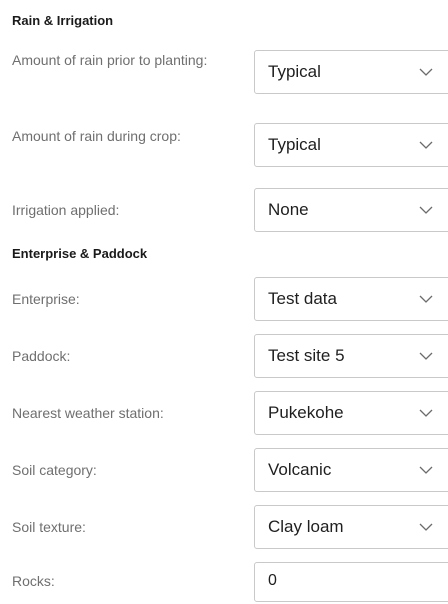 This screenshot has width=448, height=604. I want to click on rain-during-value: Typical, so click(294, 144).